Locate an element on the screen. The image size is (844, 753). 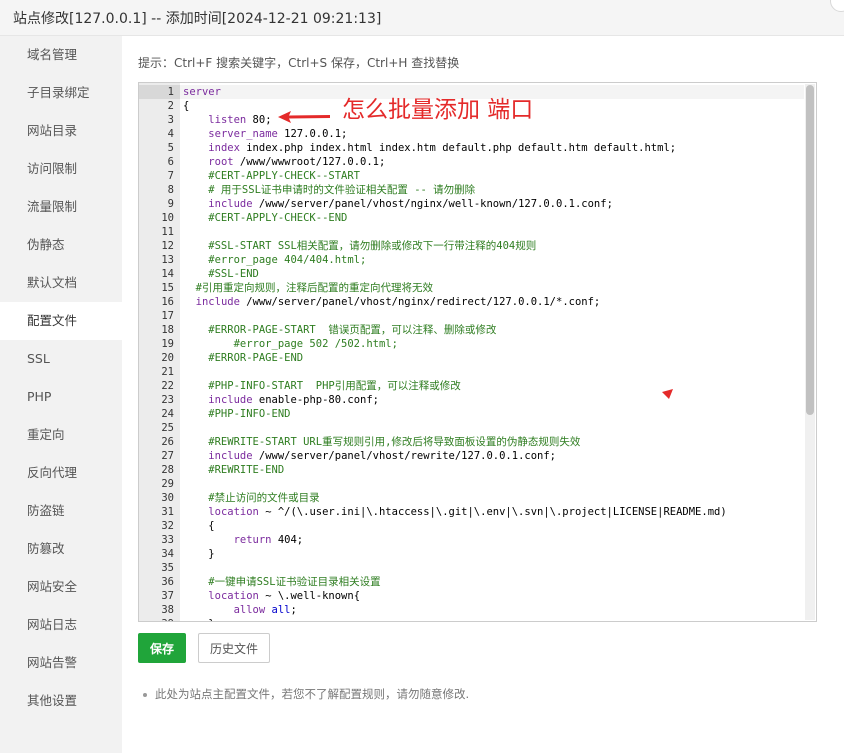
line-number: 6 is located at coordinates (170, 162).